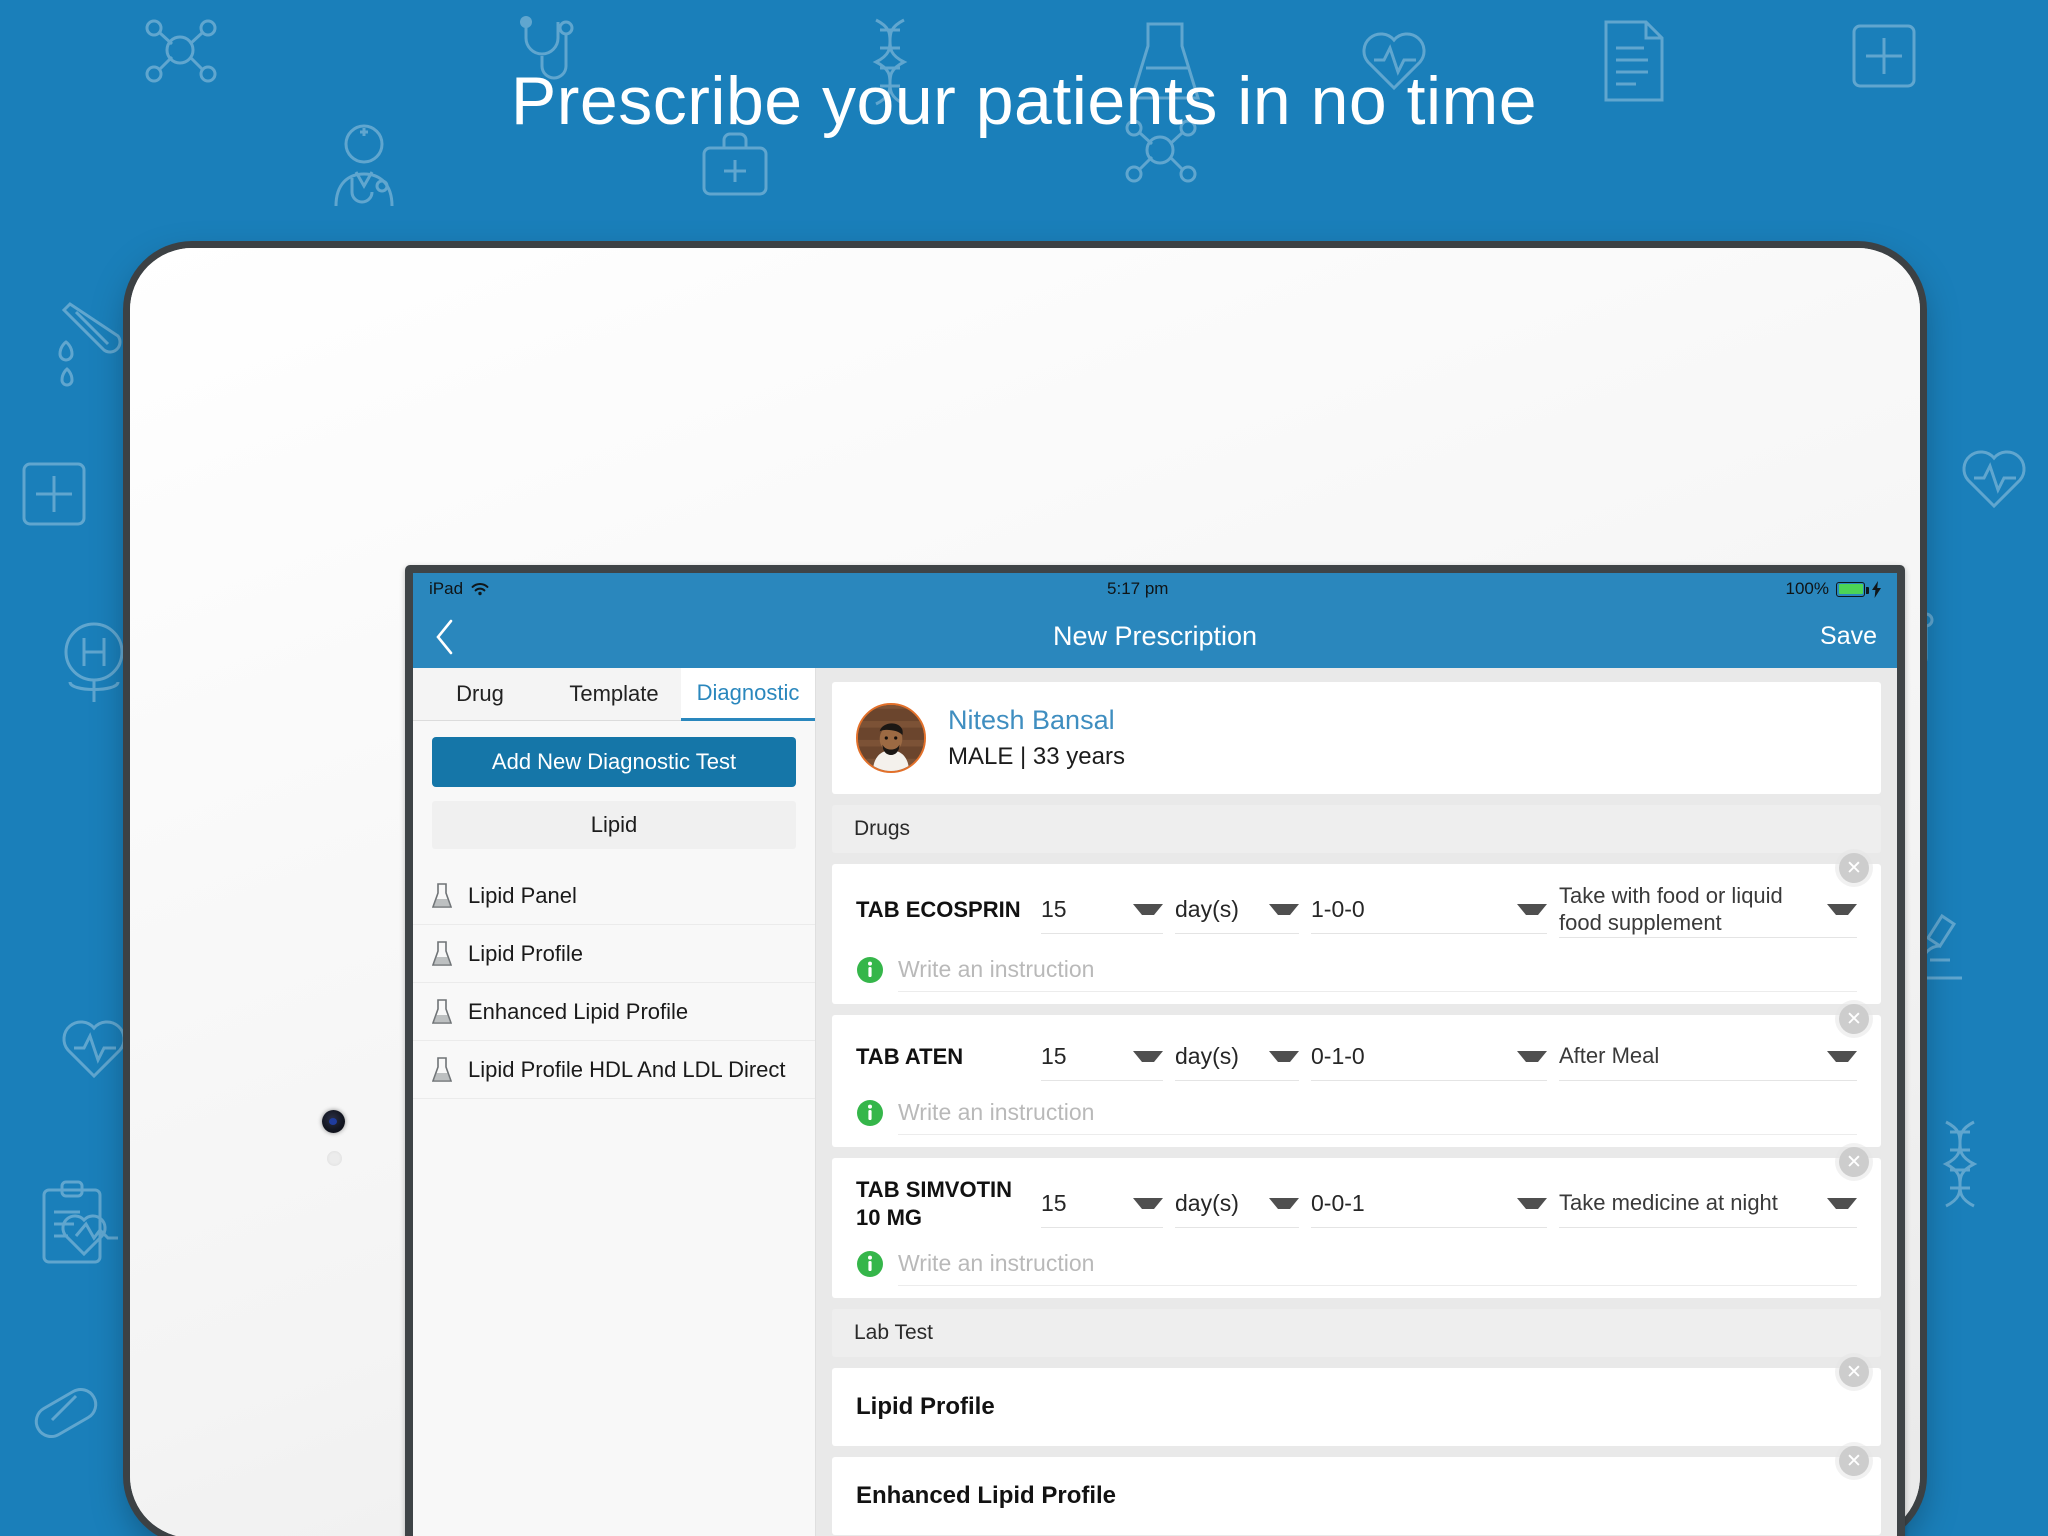  I want to click on avatar-photo, so click(891, 738).